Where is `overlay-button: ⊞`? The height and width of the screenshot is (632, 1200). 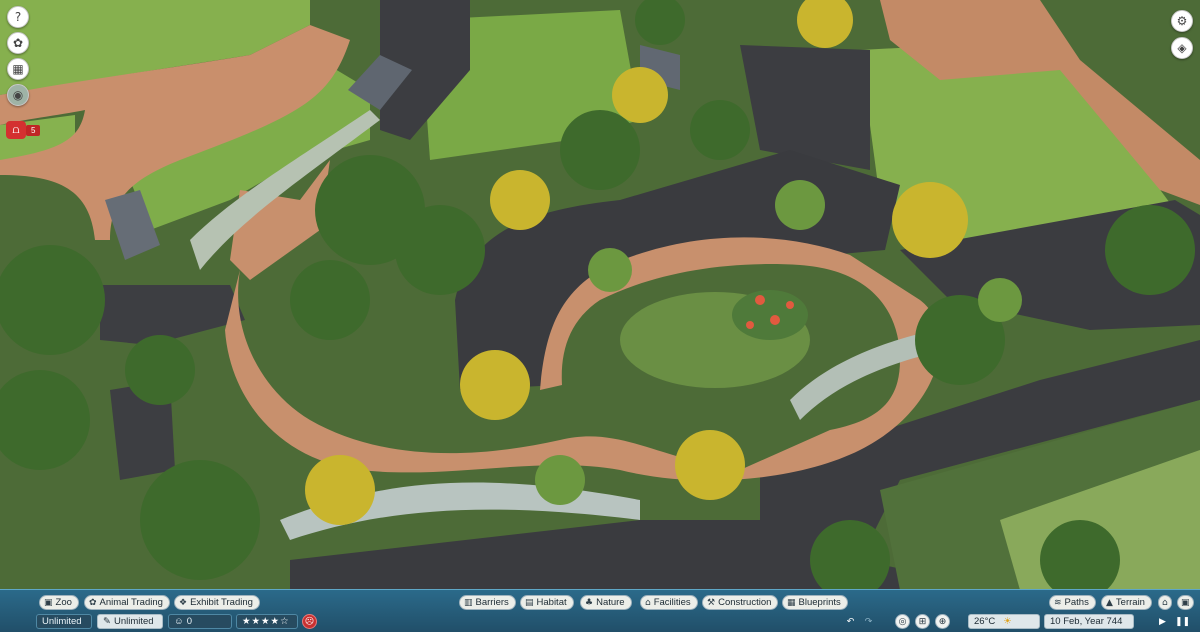
overlay-button: ⊞ is located at coordinates (922, 621).